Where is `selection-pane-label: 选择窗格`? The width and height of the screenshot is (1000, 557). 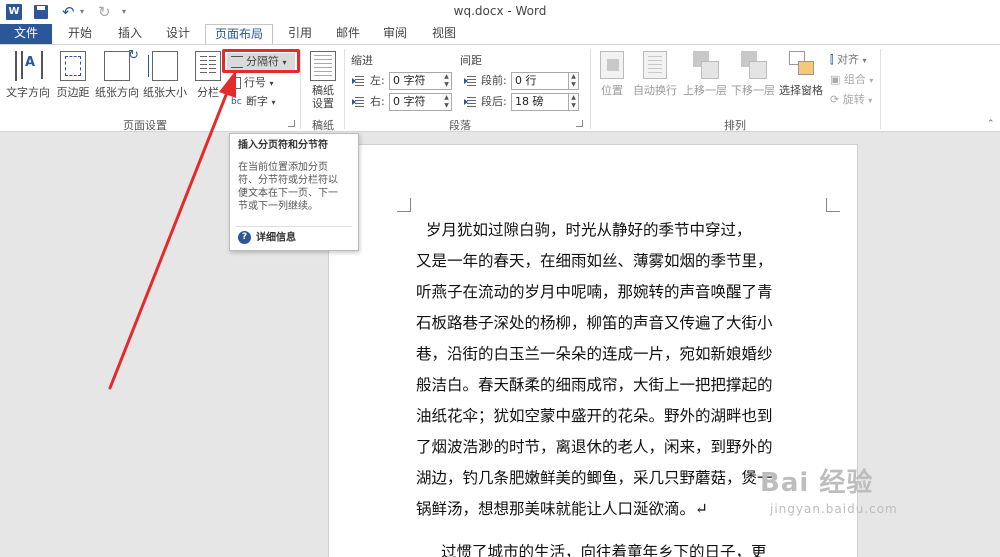
selection-pane-label: 选择窗格 is located at coordinates (801, 90).